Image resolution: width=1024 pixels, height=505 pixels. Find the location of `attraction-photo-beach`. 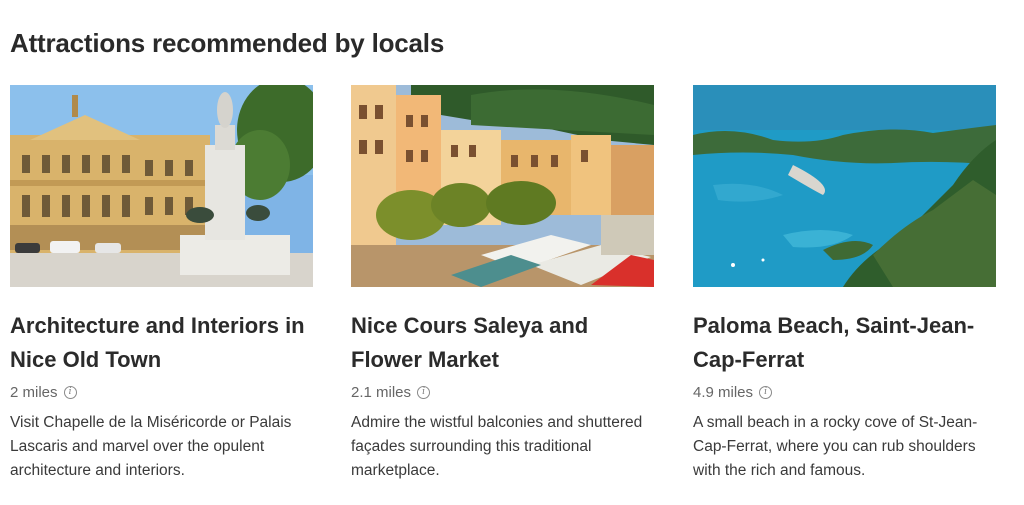

attraction-photo-beach is located at coordinates (844, 186).